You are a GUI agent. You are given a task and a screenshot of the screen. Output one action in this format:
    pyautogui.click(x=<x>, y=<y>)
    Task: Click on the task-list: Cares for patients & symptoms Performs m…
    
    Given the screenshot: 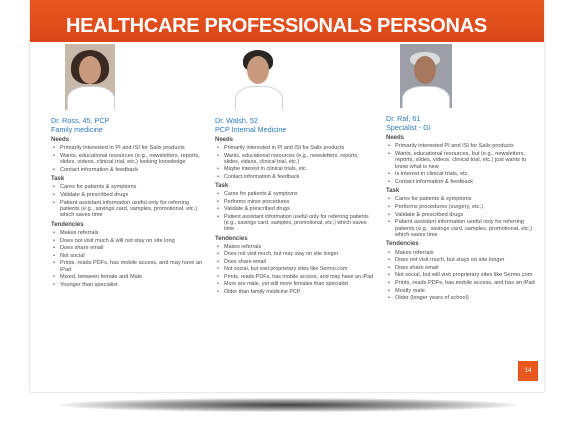 What is the action you would take?
    pyautogui.click(x=295, y=211)
    